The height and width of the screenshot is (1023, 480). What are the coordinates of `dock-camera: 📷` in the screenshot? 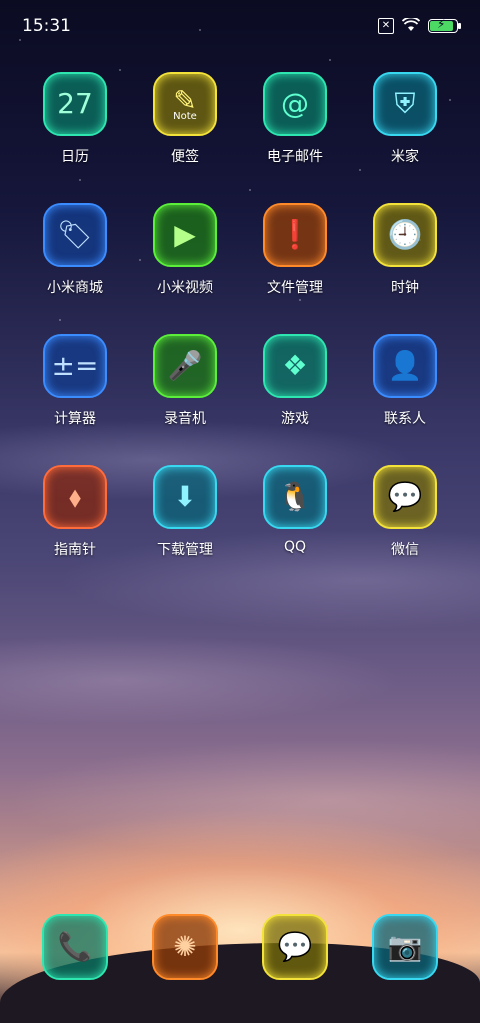 It's located at (405, 947).